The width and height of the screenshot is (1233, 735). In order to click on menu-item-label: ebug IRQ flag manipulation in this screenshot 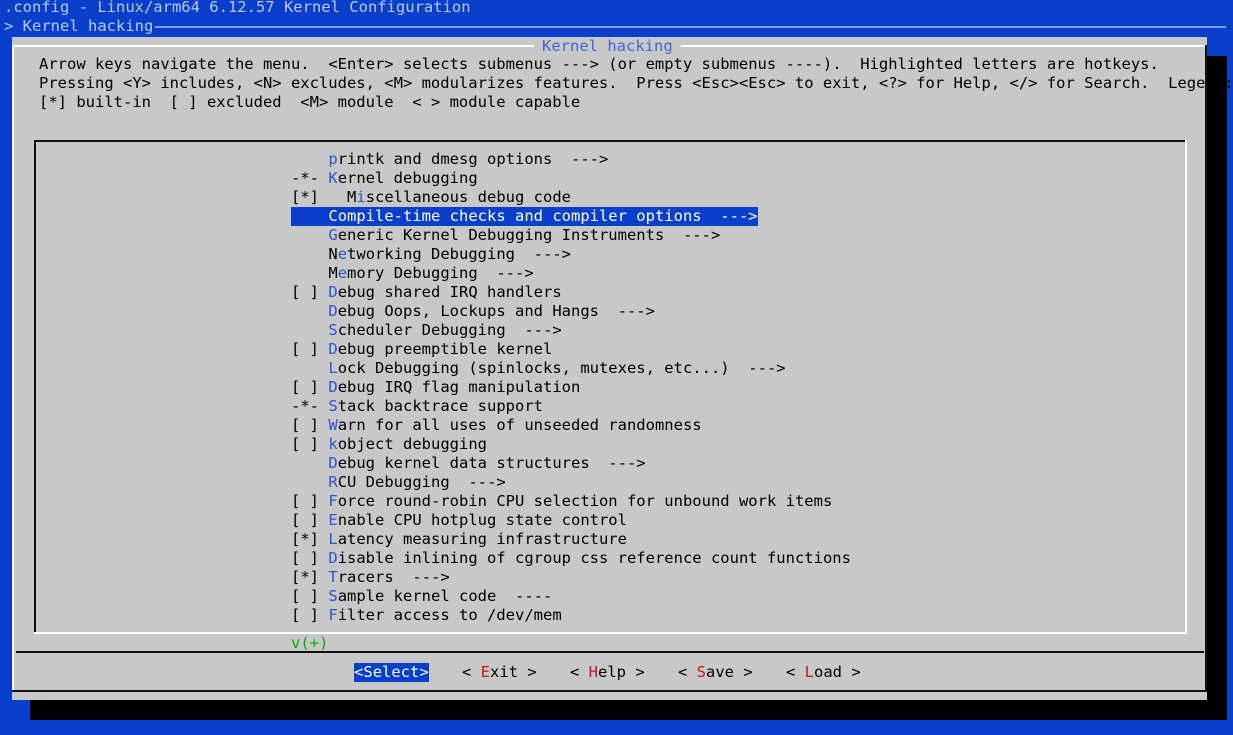, I will do `click(459, 387)`.